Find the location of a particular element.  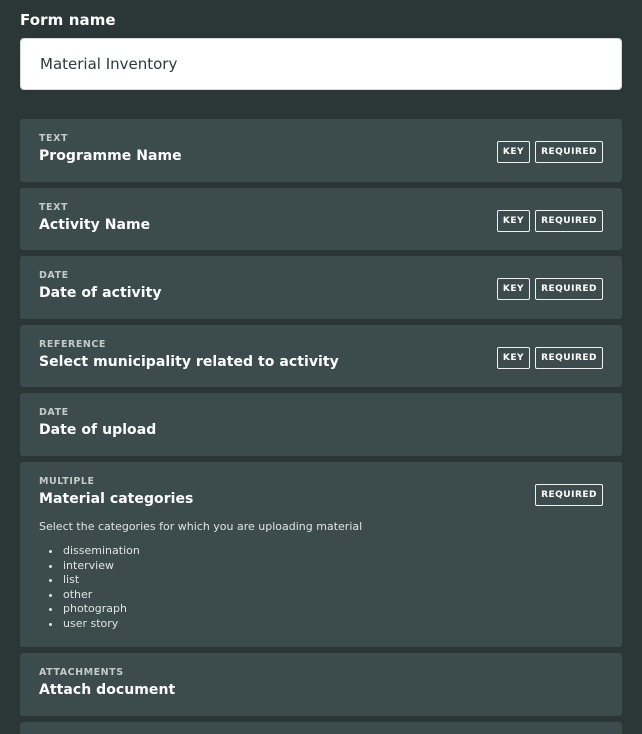

field-card-texts: TEXT Activity Name is located at coordinates (94, 218).